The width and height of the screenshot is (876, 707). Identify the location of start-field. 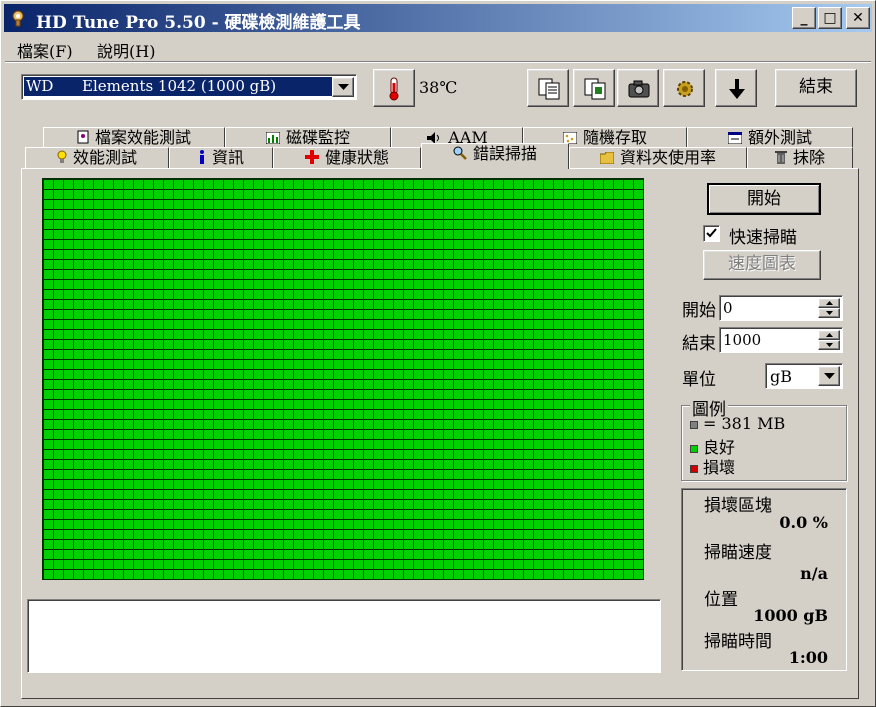
(781, 308).